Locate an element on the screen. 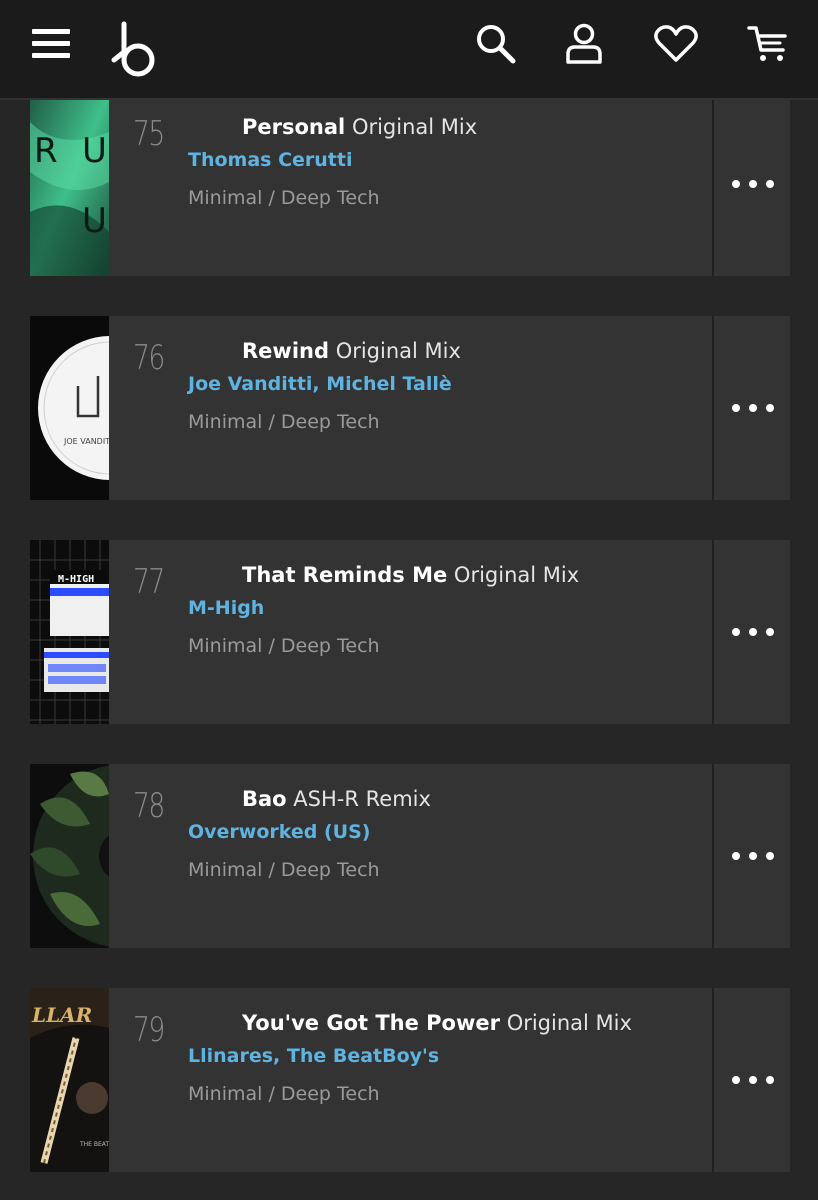 The width and height of the screenshot is (818, 1200). track-artwork: JOE VANDITT is located at coordinates (69, 408).